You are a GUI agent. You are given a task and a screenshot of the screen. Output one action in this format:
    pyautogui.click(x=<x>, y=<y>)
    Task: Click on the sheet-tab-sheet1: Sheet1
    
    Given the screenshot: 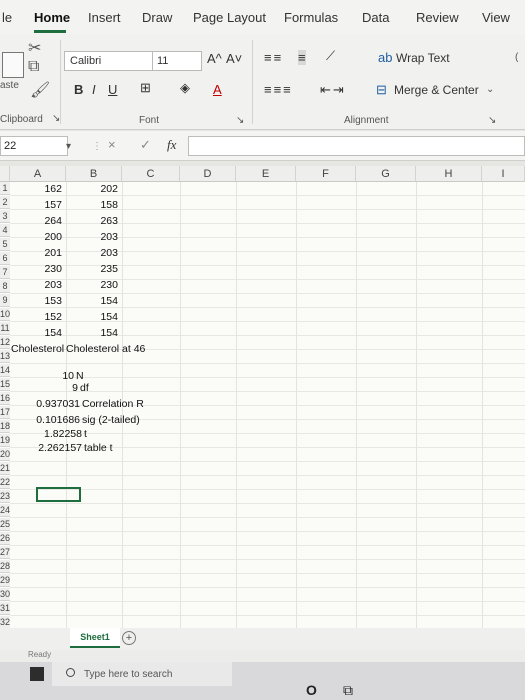 What is the action you would take?
    pyautogui.click(x=95, y=638)
    